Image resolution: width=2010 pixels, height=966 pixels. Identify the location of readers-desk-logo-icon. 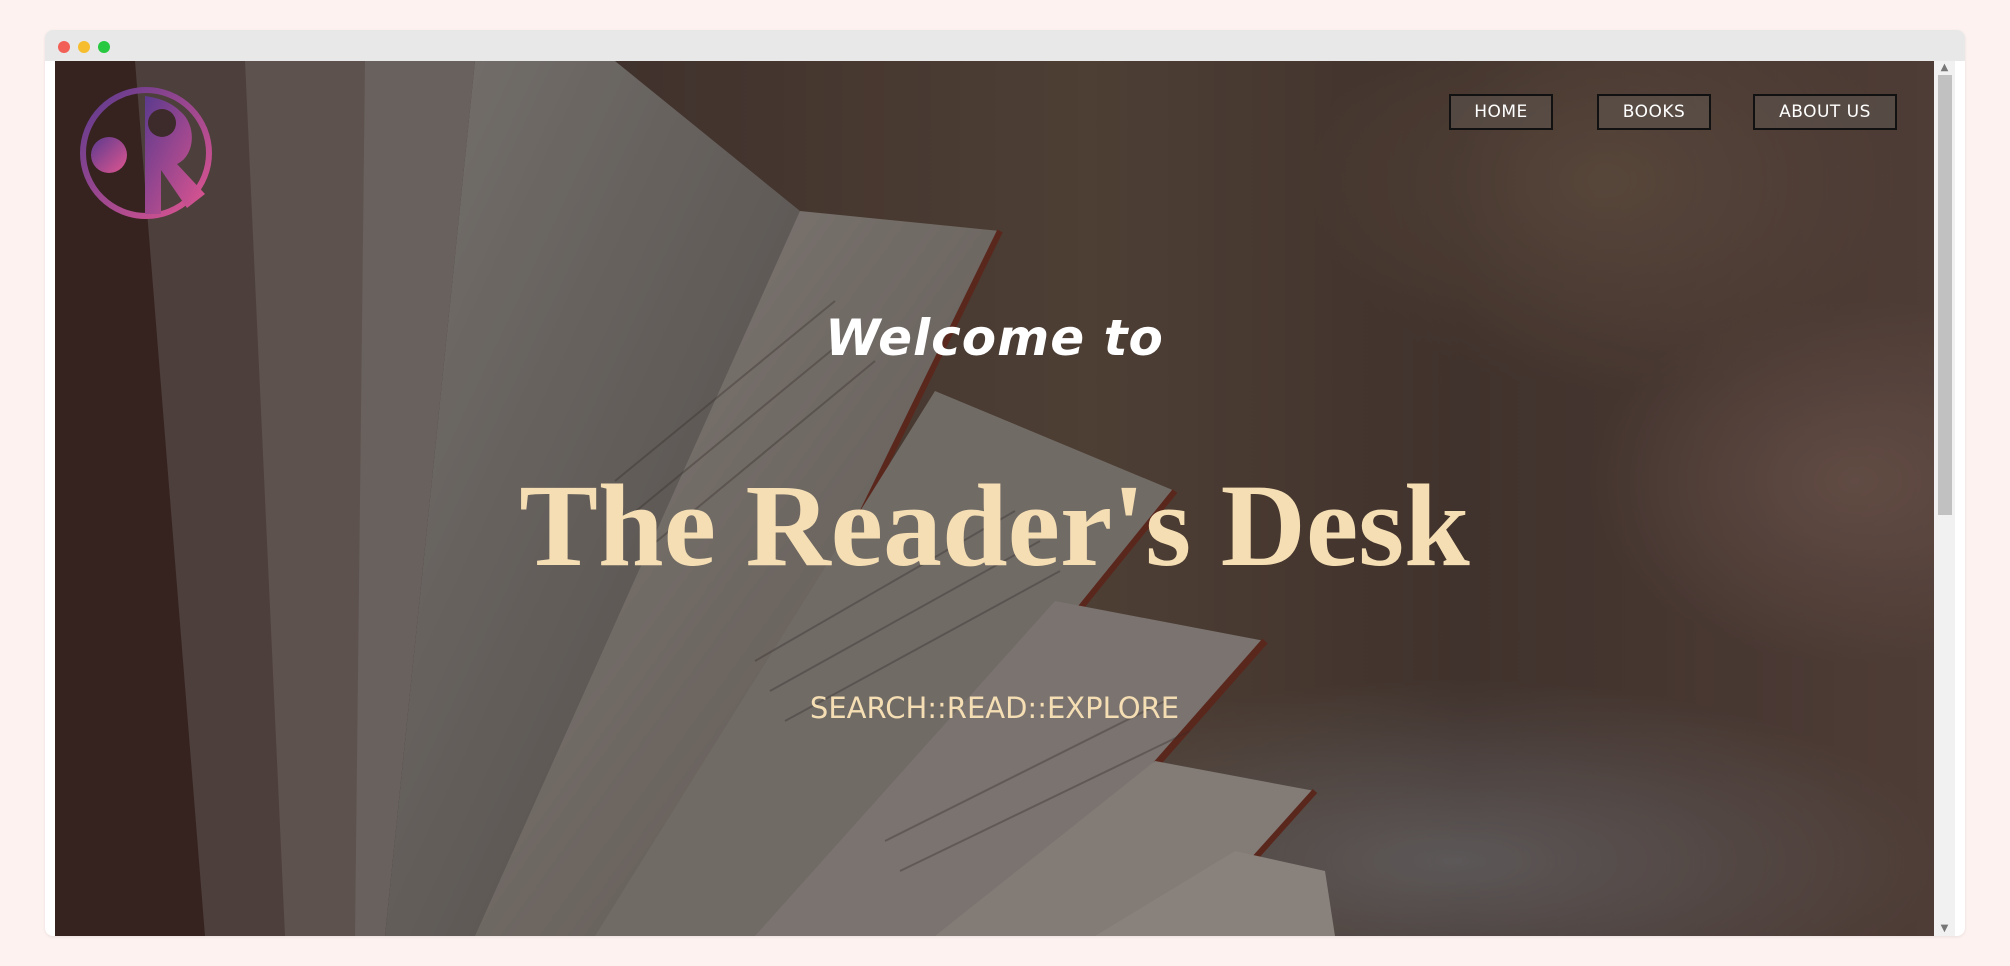
(146, 153).